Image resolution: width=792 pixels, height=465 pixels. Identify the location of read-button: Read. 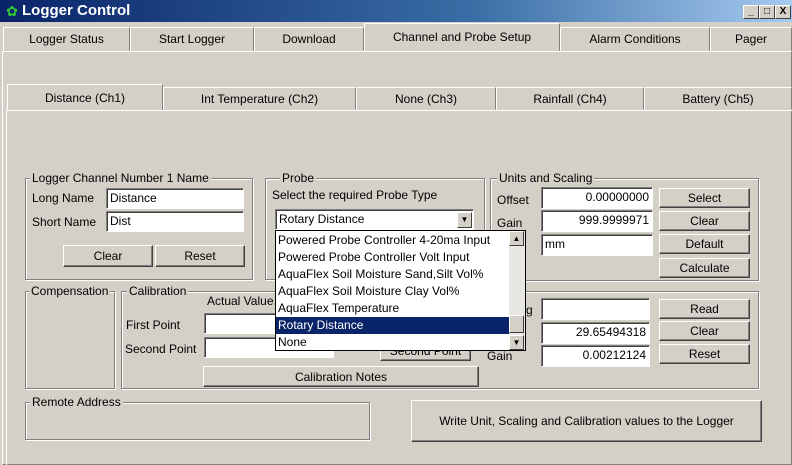
(704, 309).